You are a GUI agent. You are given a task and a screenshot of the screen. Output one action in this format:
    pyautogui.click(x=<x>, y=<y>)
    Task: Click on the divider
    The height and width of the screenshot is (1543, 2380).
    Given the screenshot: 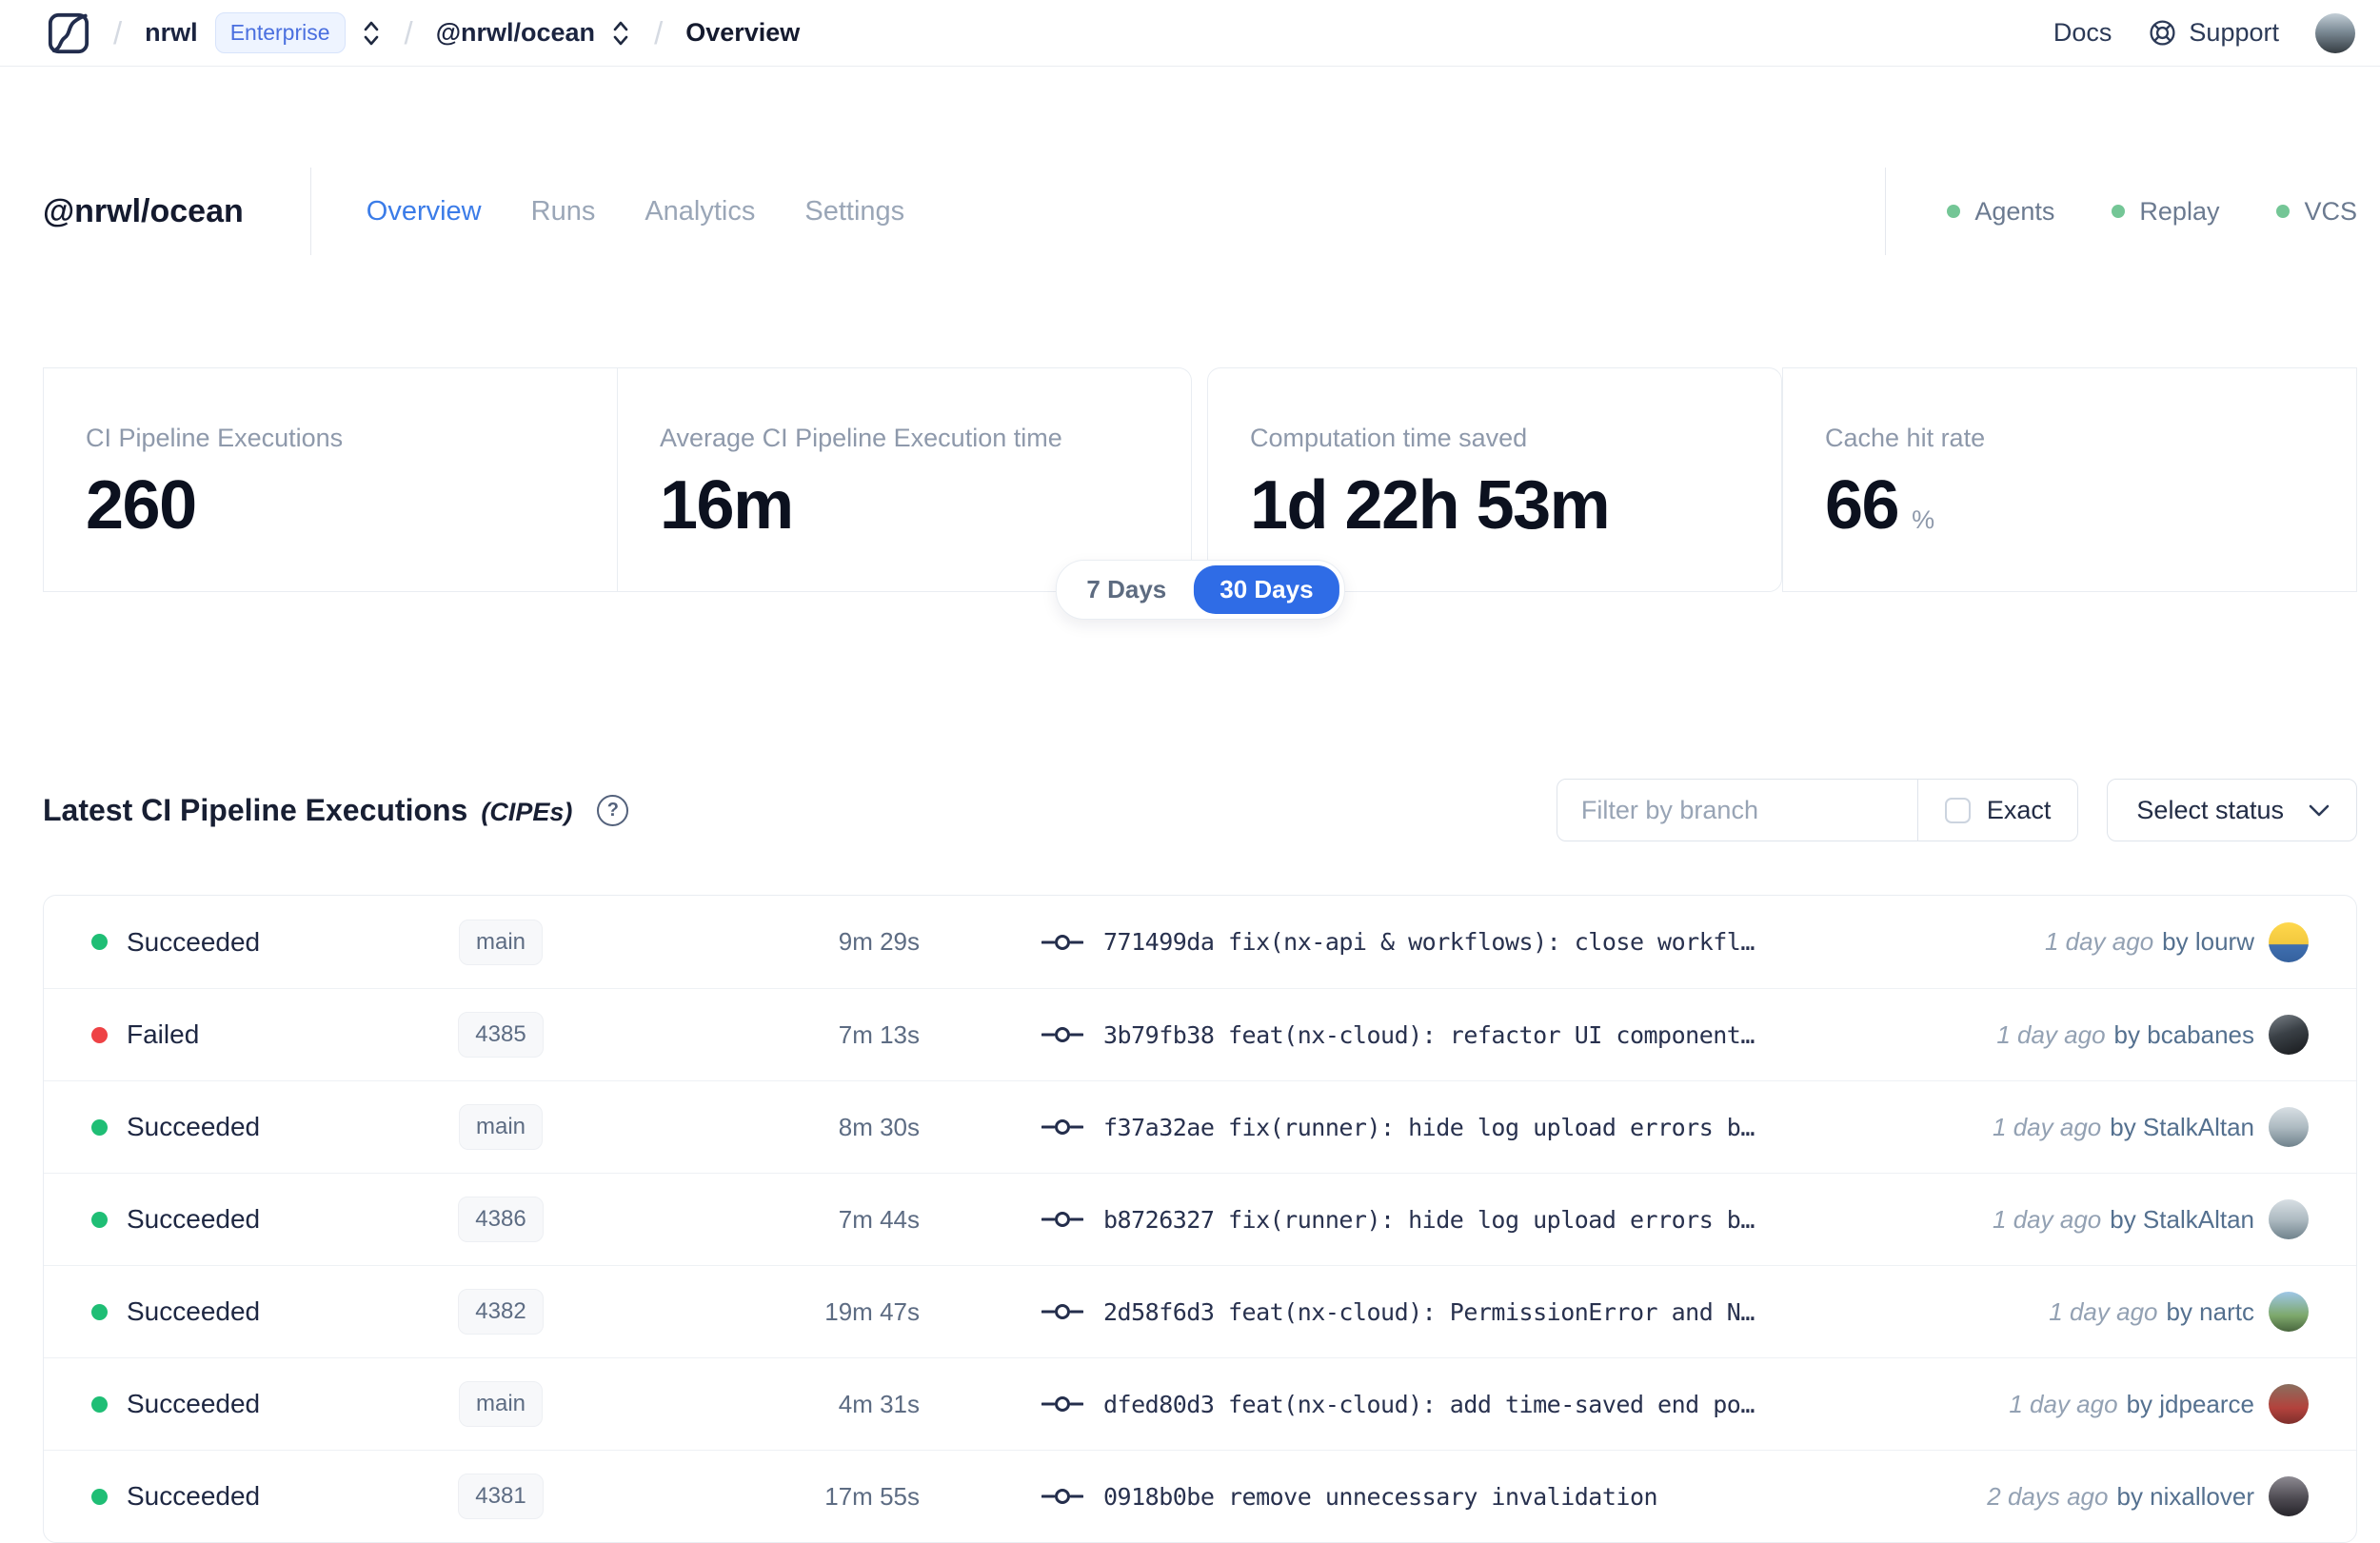 What is the action you would take?
    pyautogui.click(x=1886, y=211)
    